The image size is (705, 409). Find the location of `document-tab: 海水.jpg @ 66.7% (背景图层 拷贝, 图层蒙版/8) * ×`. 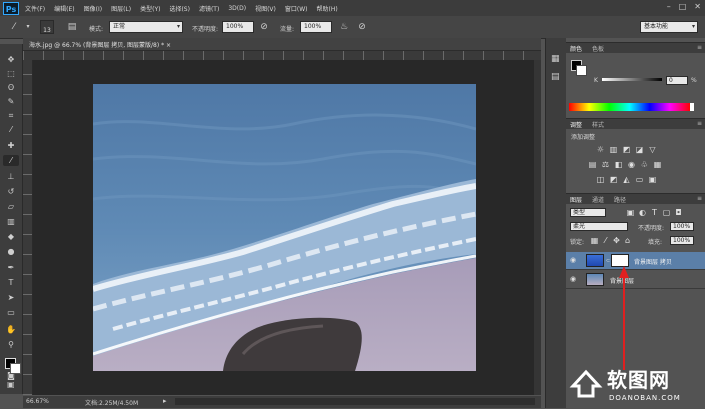

document-tab: 海水.jpg @ 66.7% (背景图层 拷贝, 图层蒙版/8) * × is located at coordinates (282, 44).